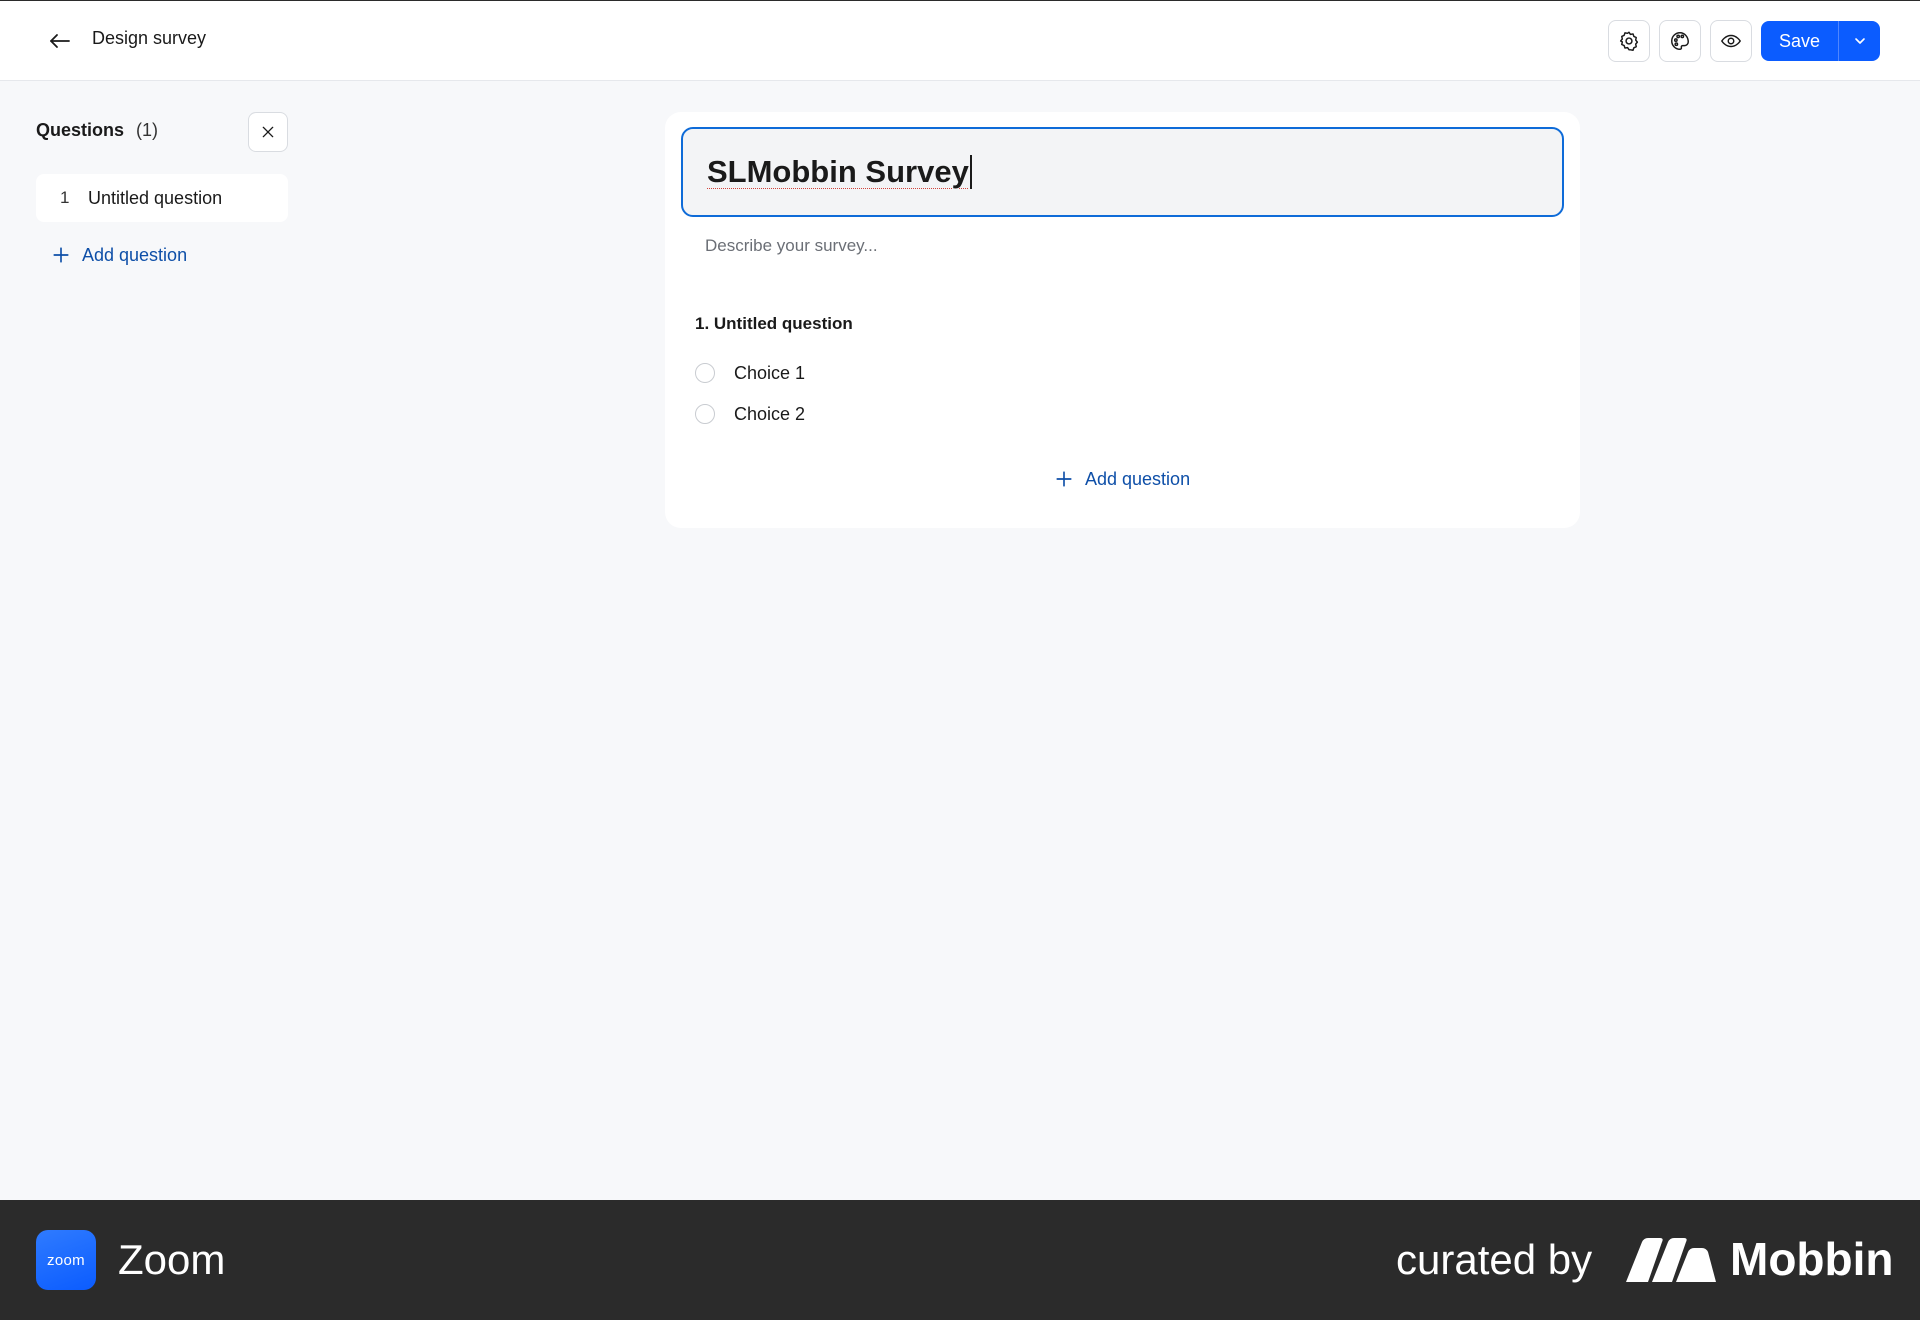  Describe the element at coordinates (172, 1259) in the screenshot. I see `app-name: Zoom` at that location.